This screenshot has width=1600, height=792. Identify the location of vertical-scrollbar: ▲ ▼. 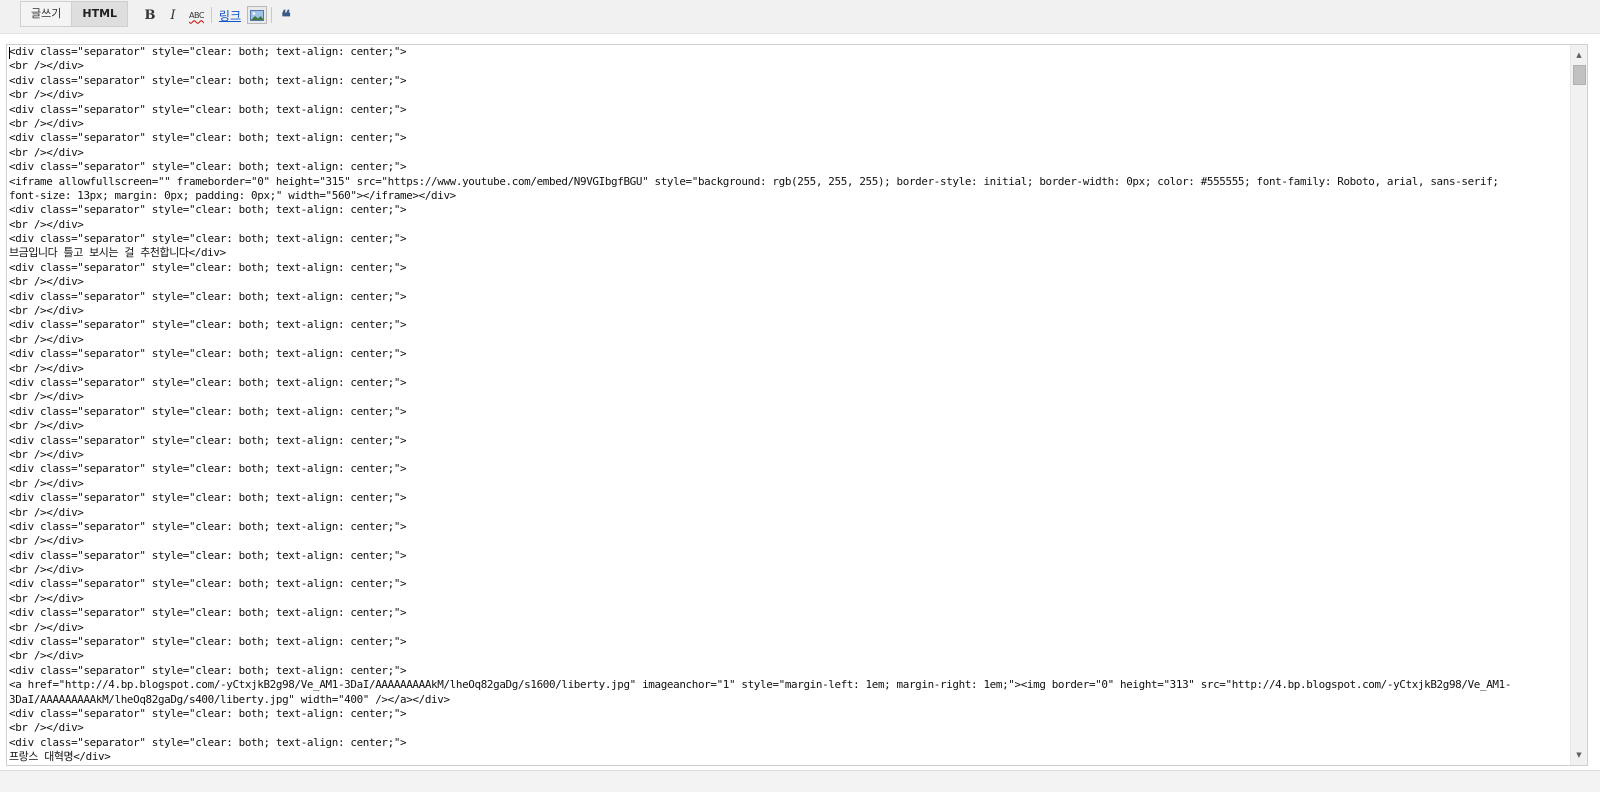
(1578, 405).